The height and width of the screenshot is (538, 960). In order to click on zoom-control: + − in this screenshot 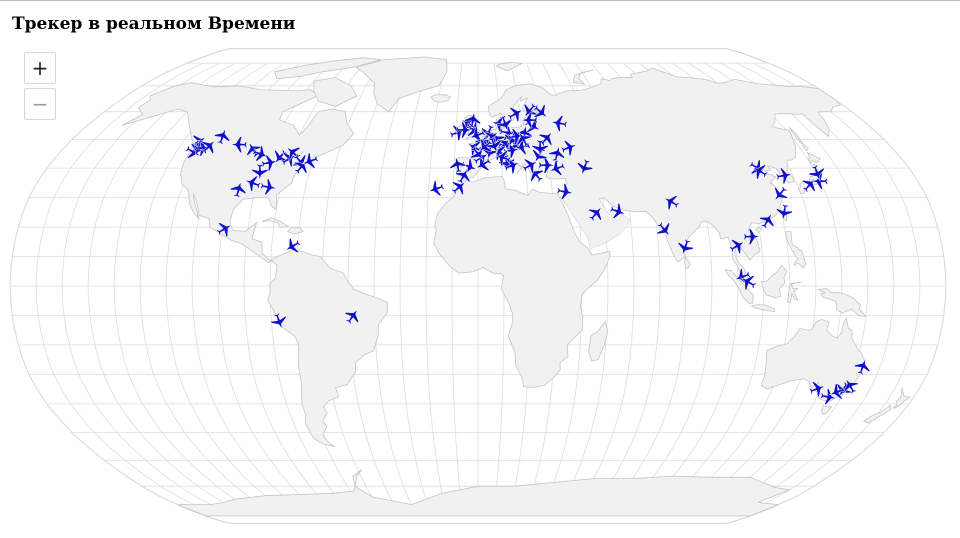, I will do `click(40, 88)`.